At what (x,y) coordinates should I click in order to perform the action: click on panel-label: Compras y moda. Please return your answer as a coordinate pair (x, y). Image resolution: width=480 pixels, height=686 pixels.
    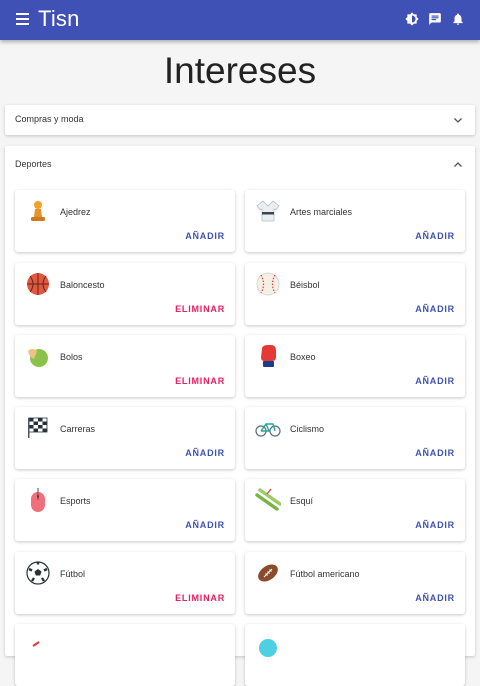
    Looking at the image, I should click on (49, 119).